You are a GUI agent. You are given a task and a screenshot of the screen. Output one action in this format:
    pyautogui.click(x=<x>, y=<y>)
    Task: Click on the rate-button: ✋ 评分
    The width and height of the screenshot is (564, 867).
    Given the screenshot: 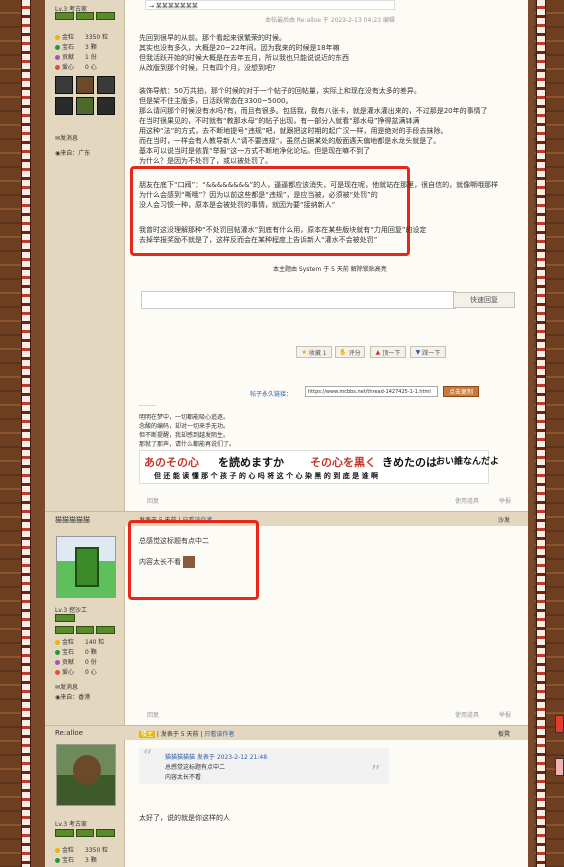 What is the action you would take?
    pyautogui.click(x=350, y=352)
    